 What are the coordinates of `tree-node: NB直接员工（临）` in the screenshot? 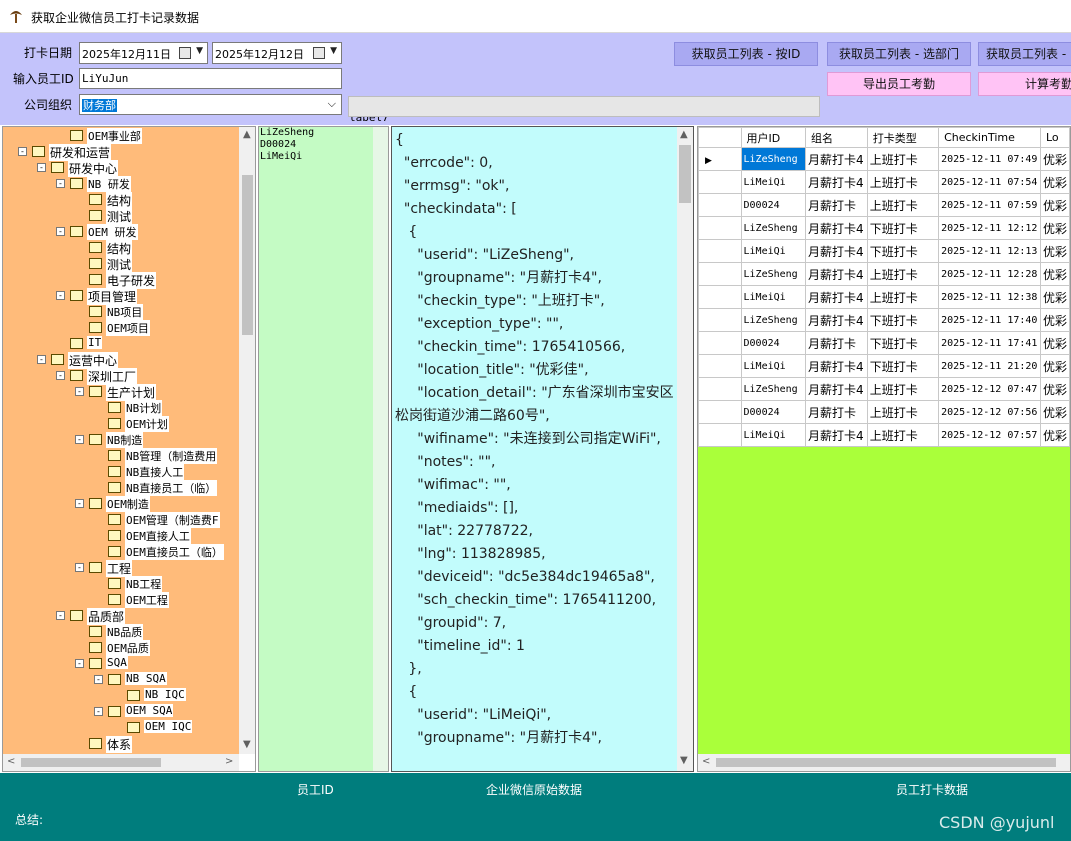 It's located at (121, 488).